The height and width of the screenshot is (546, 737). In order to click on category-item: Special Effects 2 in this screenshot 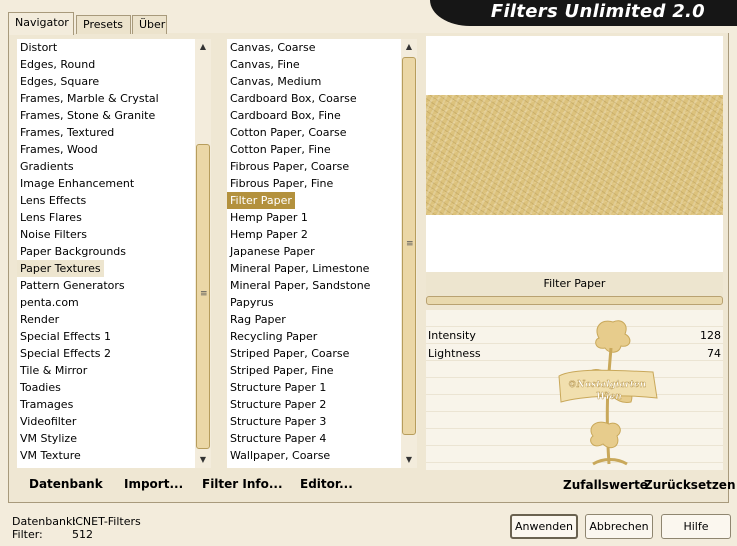, I will do `click(65, 353)`.